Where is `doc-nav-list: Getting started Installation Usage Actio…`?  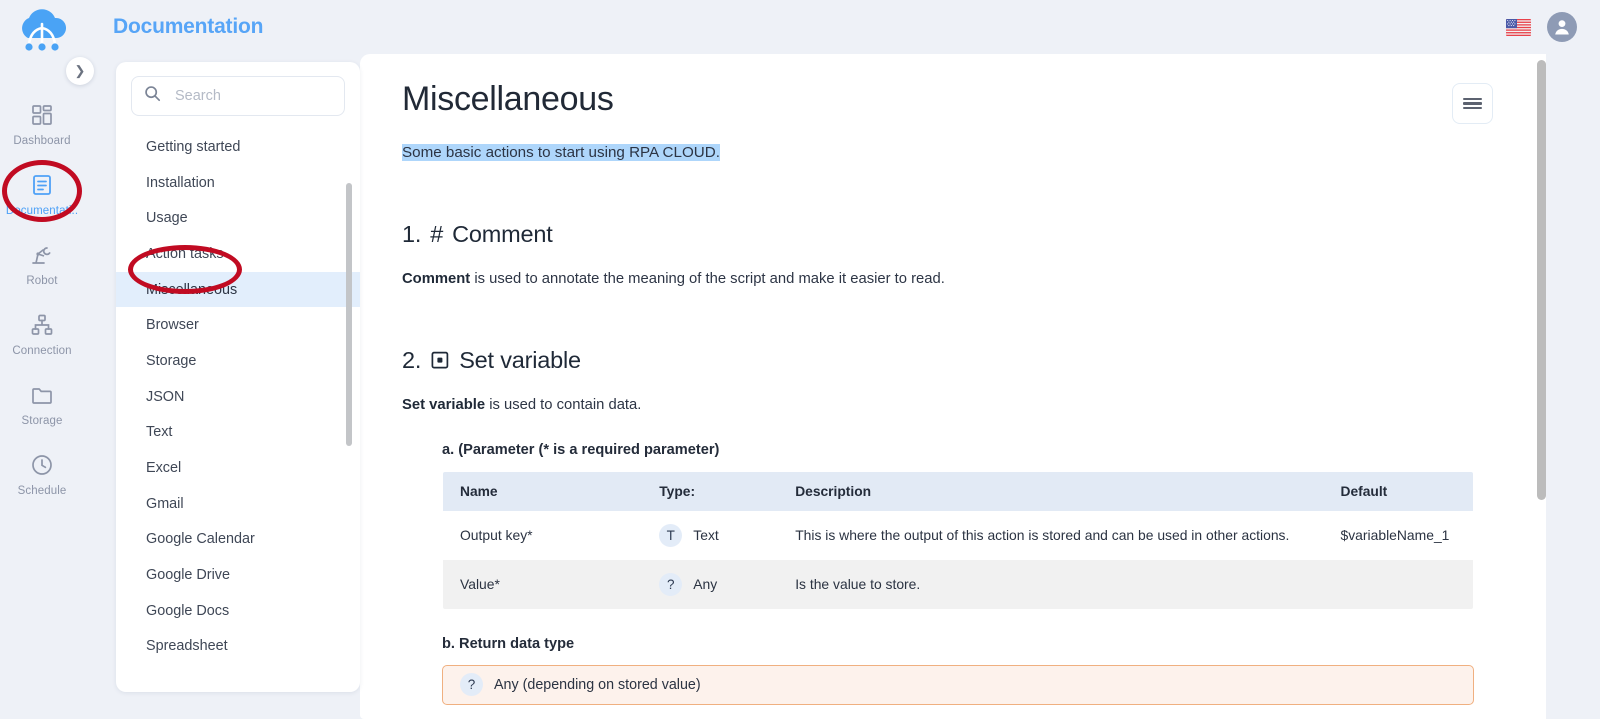
doc-nav-list: Getting started Installation Usage Actio… is located at coordinates (238, 406).